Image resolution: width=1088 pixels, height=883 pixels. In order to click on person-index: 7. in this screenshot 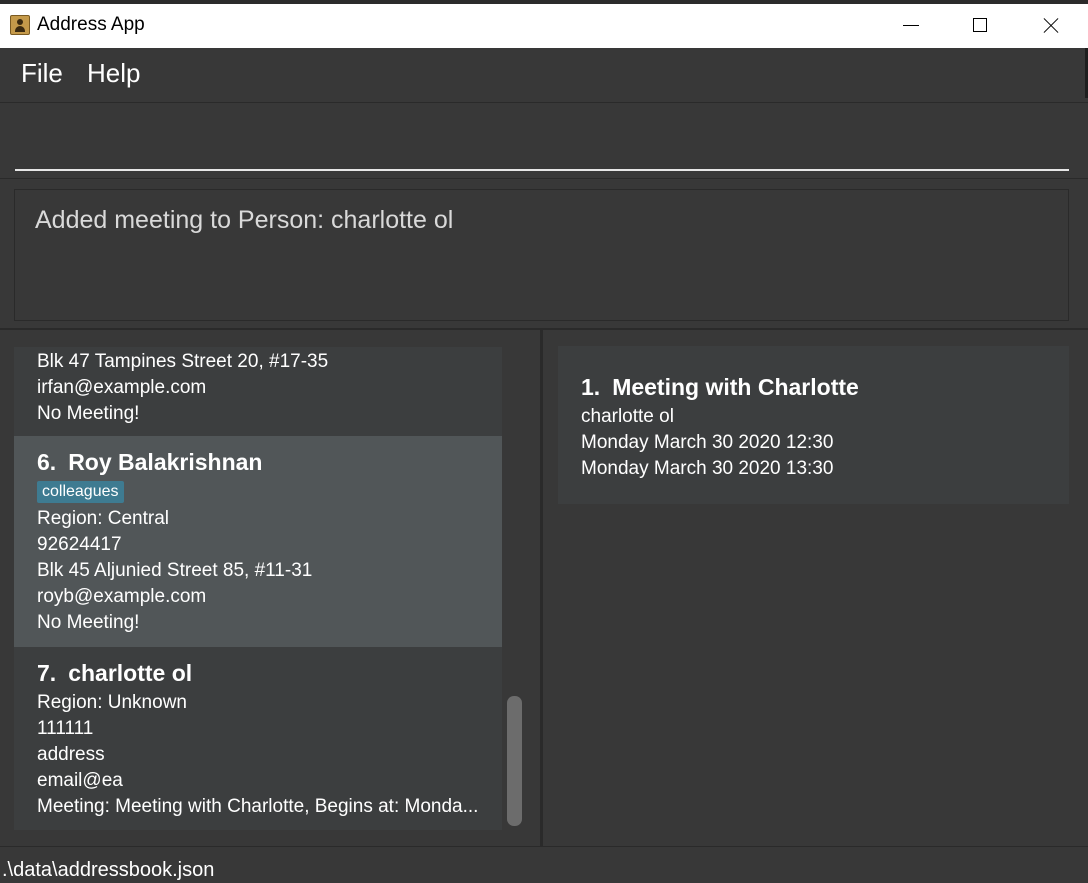, I will do `click(47, 673)`.